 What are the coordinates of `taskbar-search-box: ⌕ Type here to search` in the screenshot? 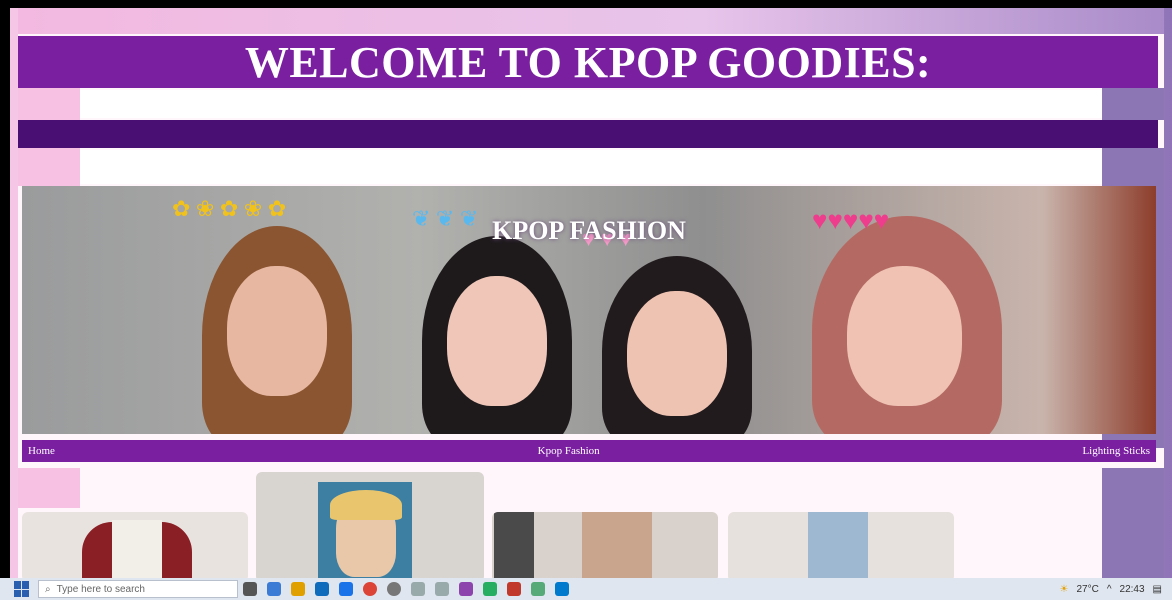 It's located at (138, 589).